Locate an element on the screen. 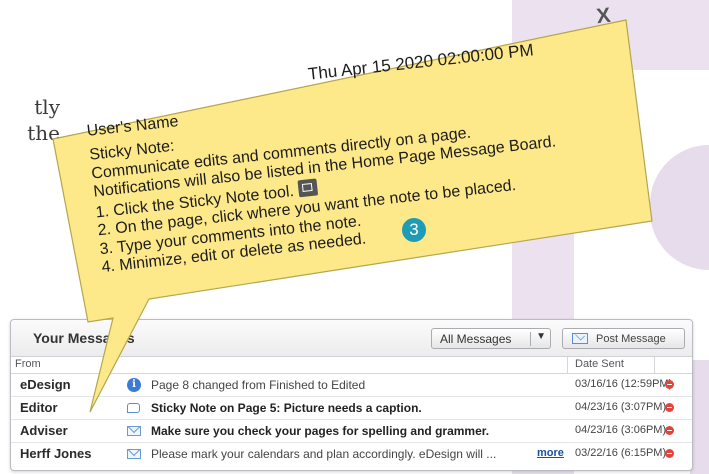 This screenshot has width=709, height=474. message-subject: Page 8 changed from Finished to Edited is located at coordinates (258, 385).